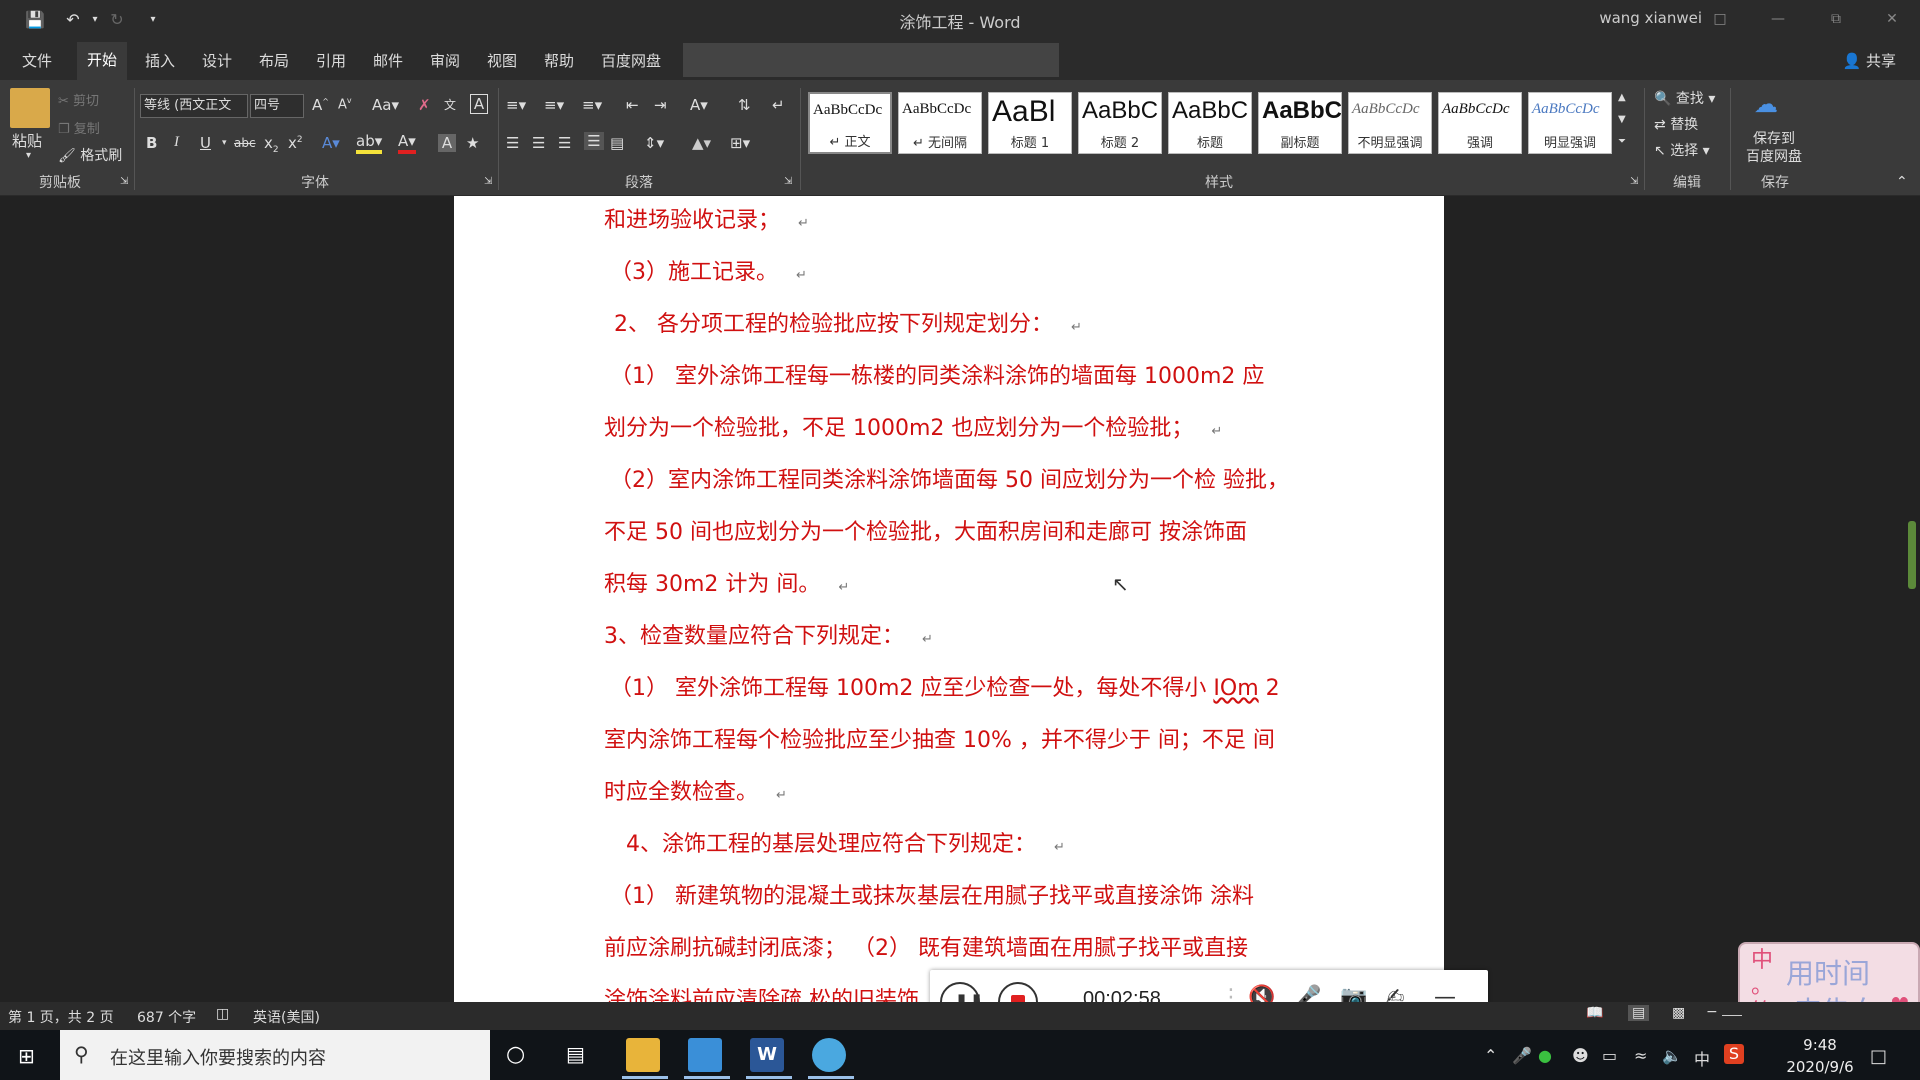 This screenshot has width=1920, height=1080. I want to click on photos-app-icon, so click(705, 1055).